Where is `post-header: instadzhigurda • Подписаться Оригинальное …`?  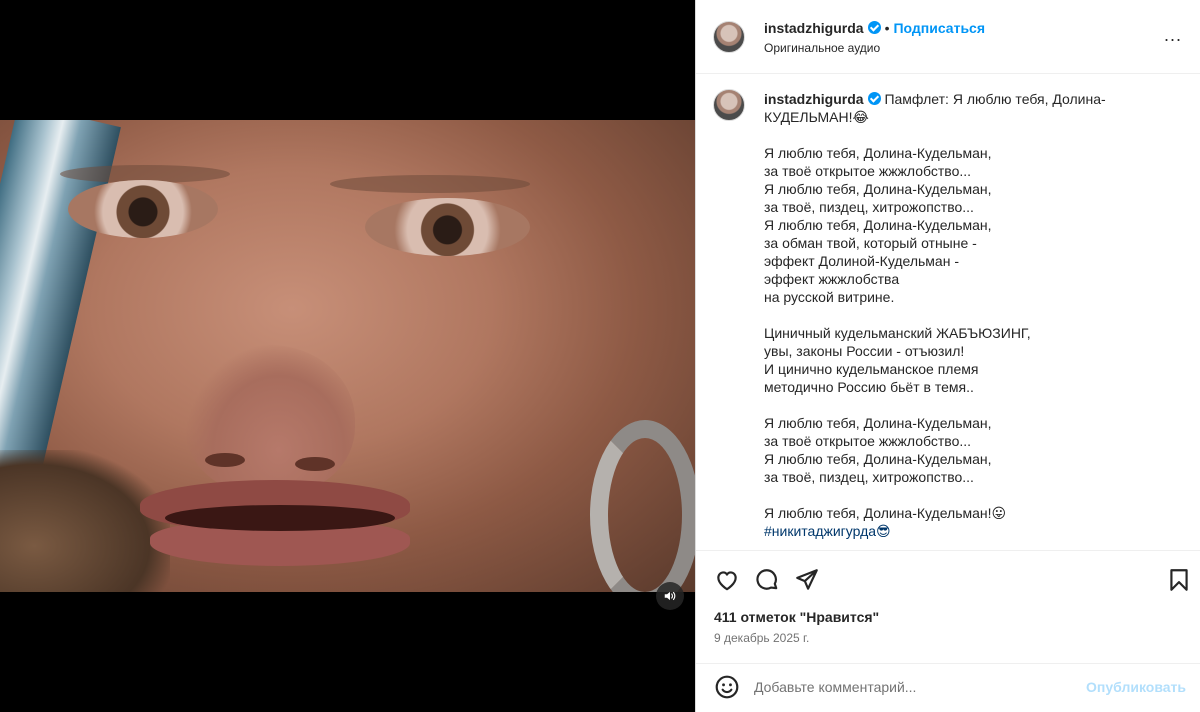 post-header: instadzhigurda • Подписаться Оригинальное … is located at coordinates (948, 37).